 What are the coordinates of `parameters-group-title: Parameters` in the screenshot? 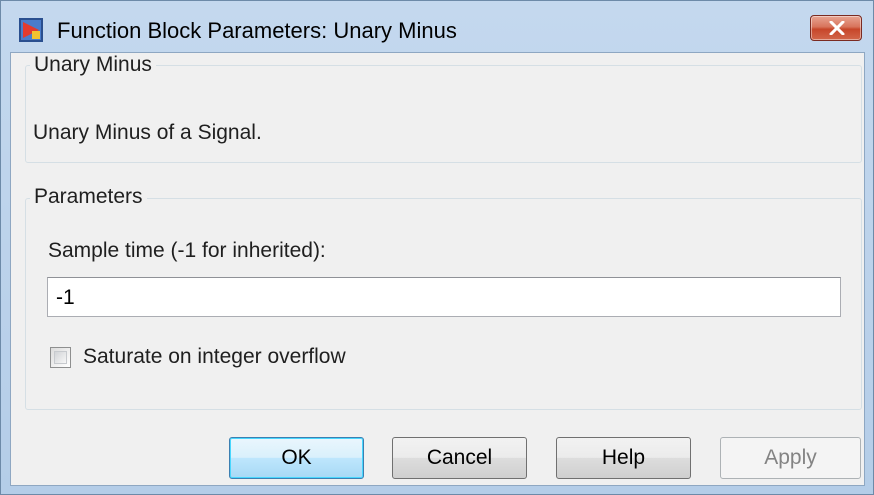 It's located at (88, 197).